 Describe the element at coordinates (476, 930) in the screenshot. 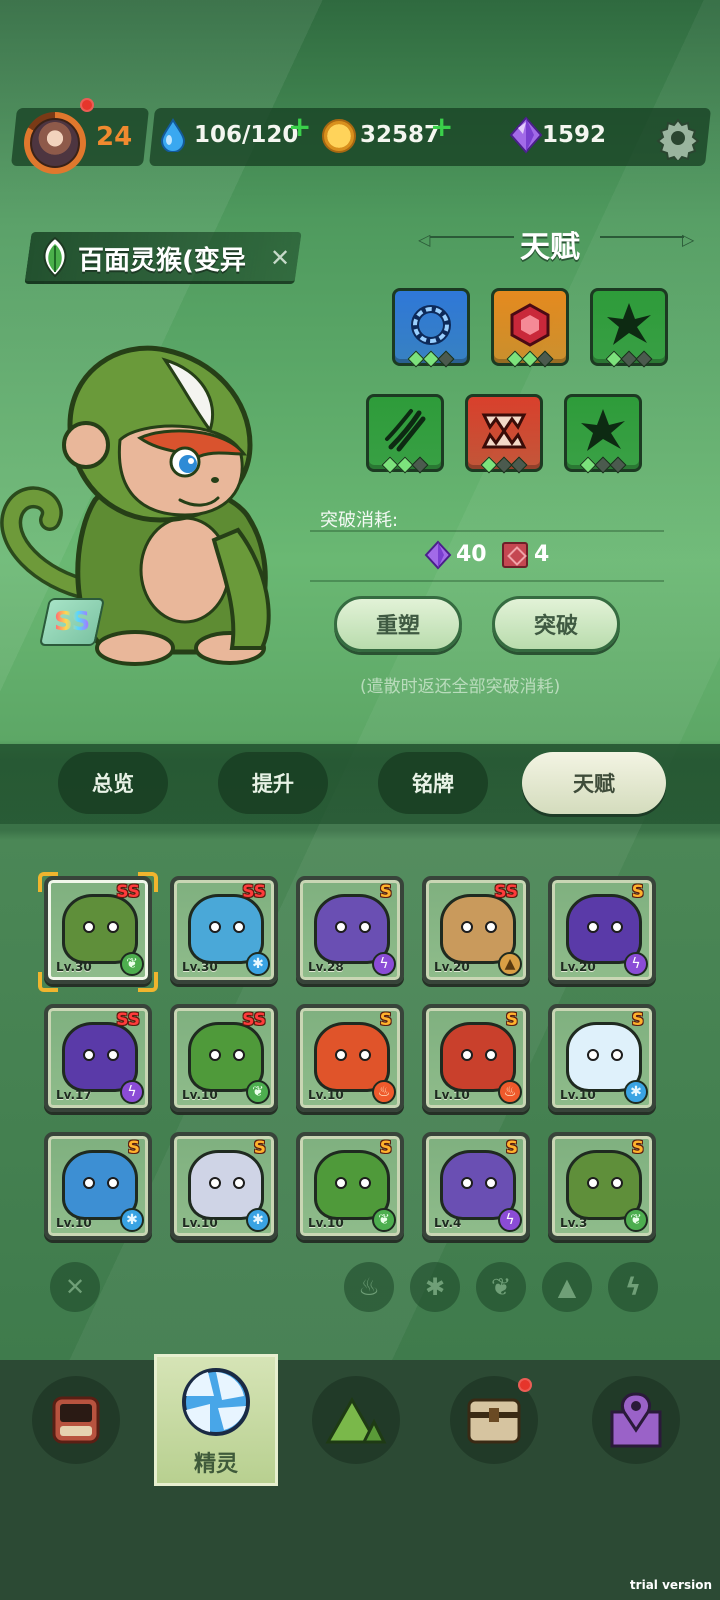

I see `creature-card: SS Lv.20 ▲` at that location.